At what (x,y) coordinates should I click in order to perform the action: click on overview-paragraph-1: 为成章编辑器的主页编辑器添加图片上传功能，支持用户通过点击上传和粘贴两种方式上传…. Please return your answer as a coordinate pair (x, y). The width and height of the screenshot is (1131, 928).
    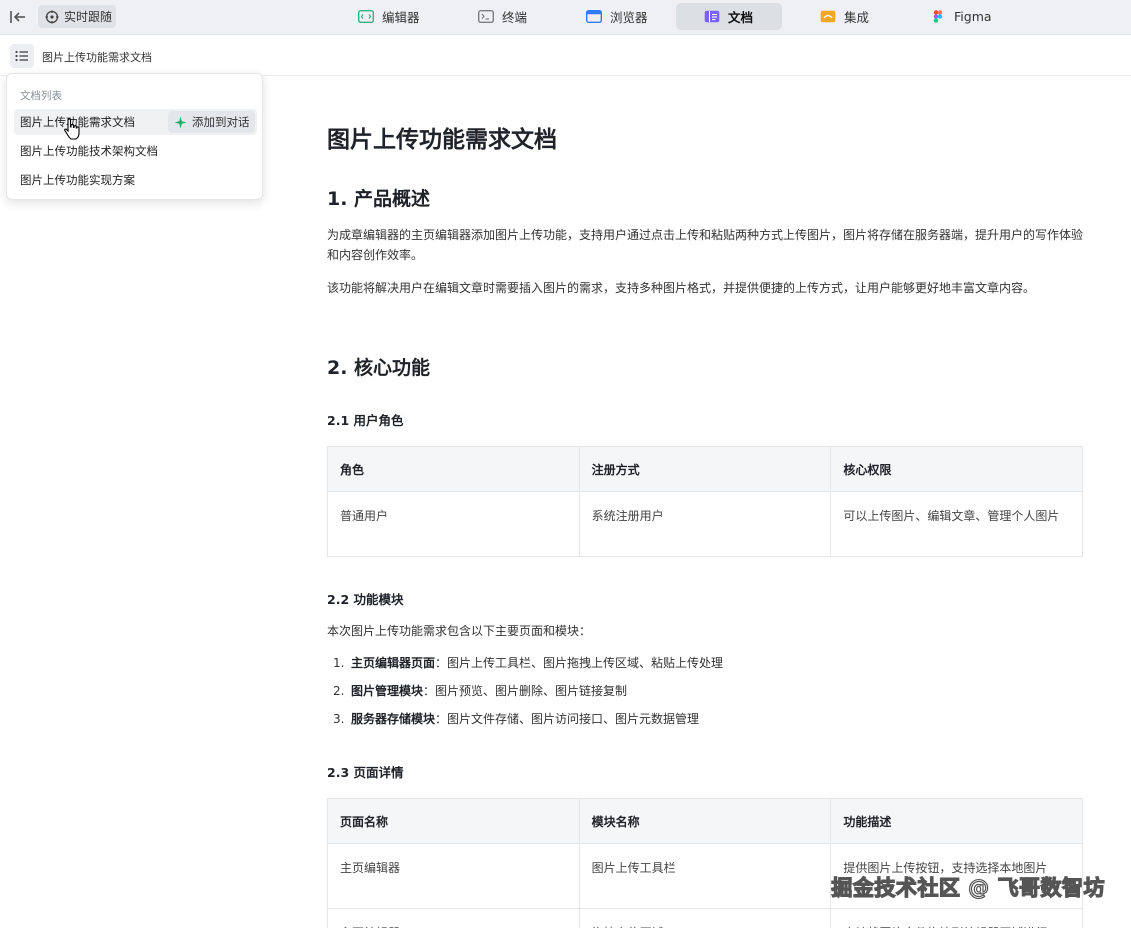
    Looking at the image, I should click on (705, 245).